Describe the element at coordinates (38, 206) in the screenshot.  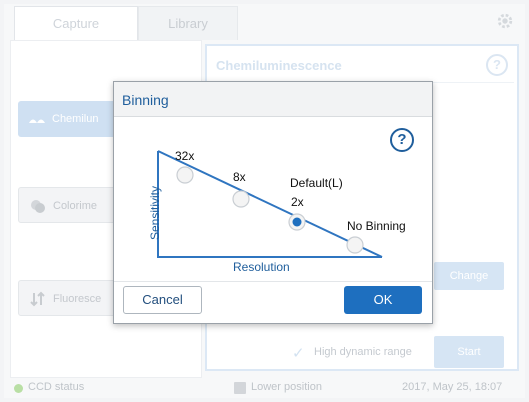
I see `colorimetric-icon` at that location.